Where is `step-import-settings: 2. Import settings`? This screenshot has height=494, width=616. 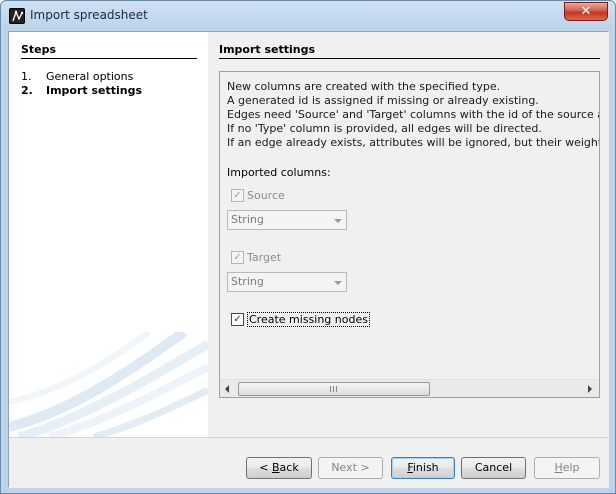 step-import-settings: 2. Import settings is located at coordinates (81, 90).